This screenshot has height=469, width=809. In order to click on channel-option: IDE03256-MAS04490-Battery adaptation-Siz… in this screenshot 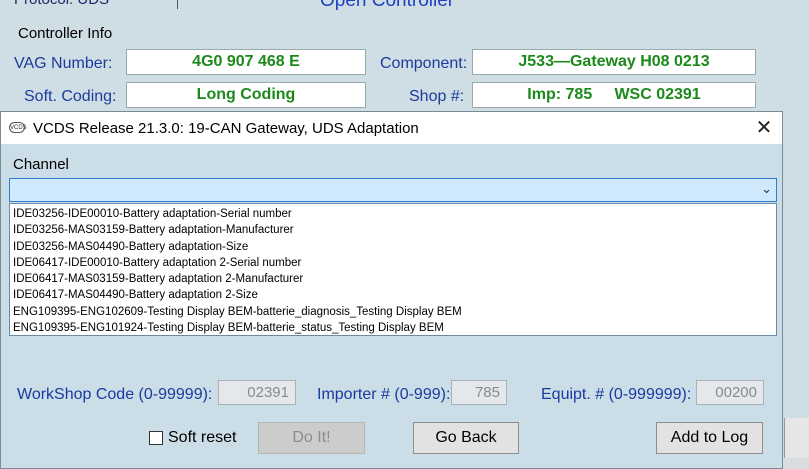, I will do `click(393, 247)`.